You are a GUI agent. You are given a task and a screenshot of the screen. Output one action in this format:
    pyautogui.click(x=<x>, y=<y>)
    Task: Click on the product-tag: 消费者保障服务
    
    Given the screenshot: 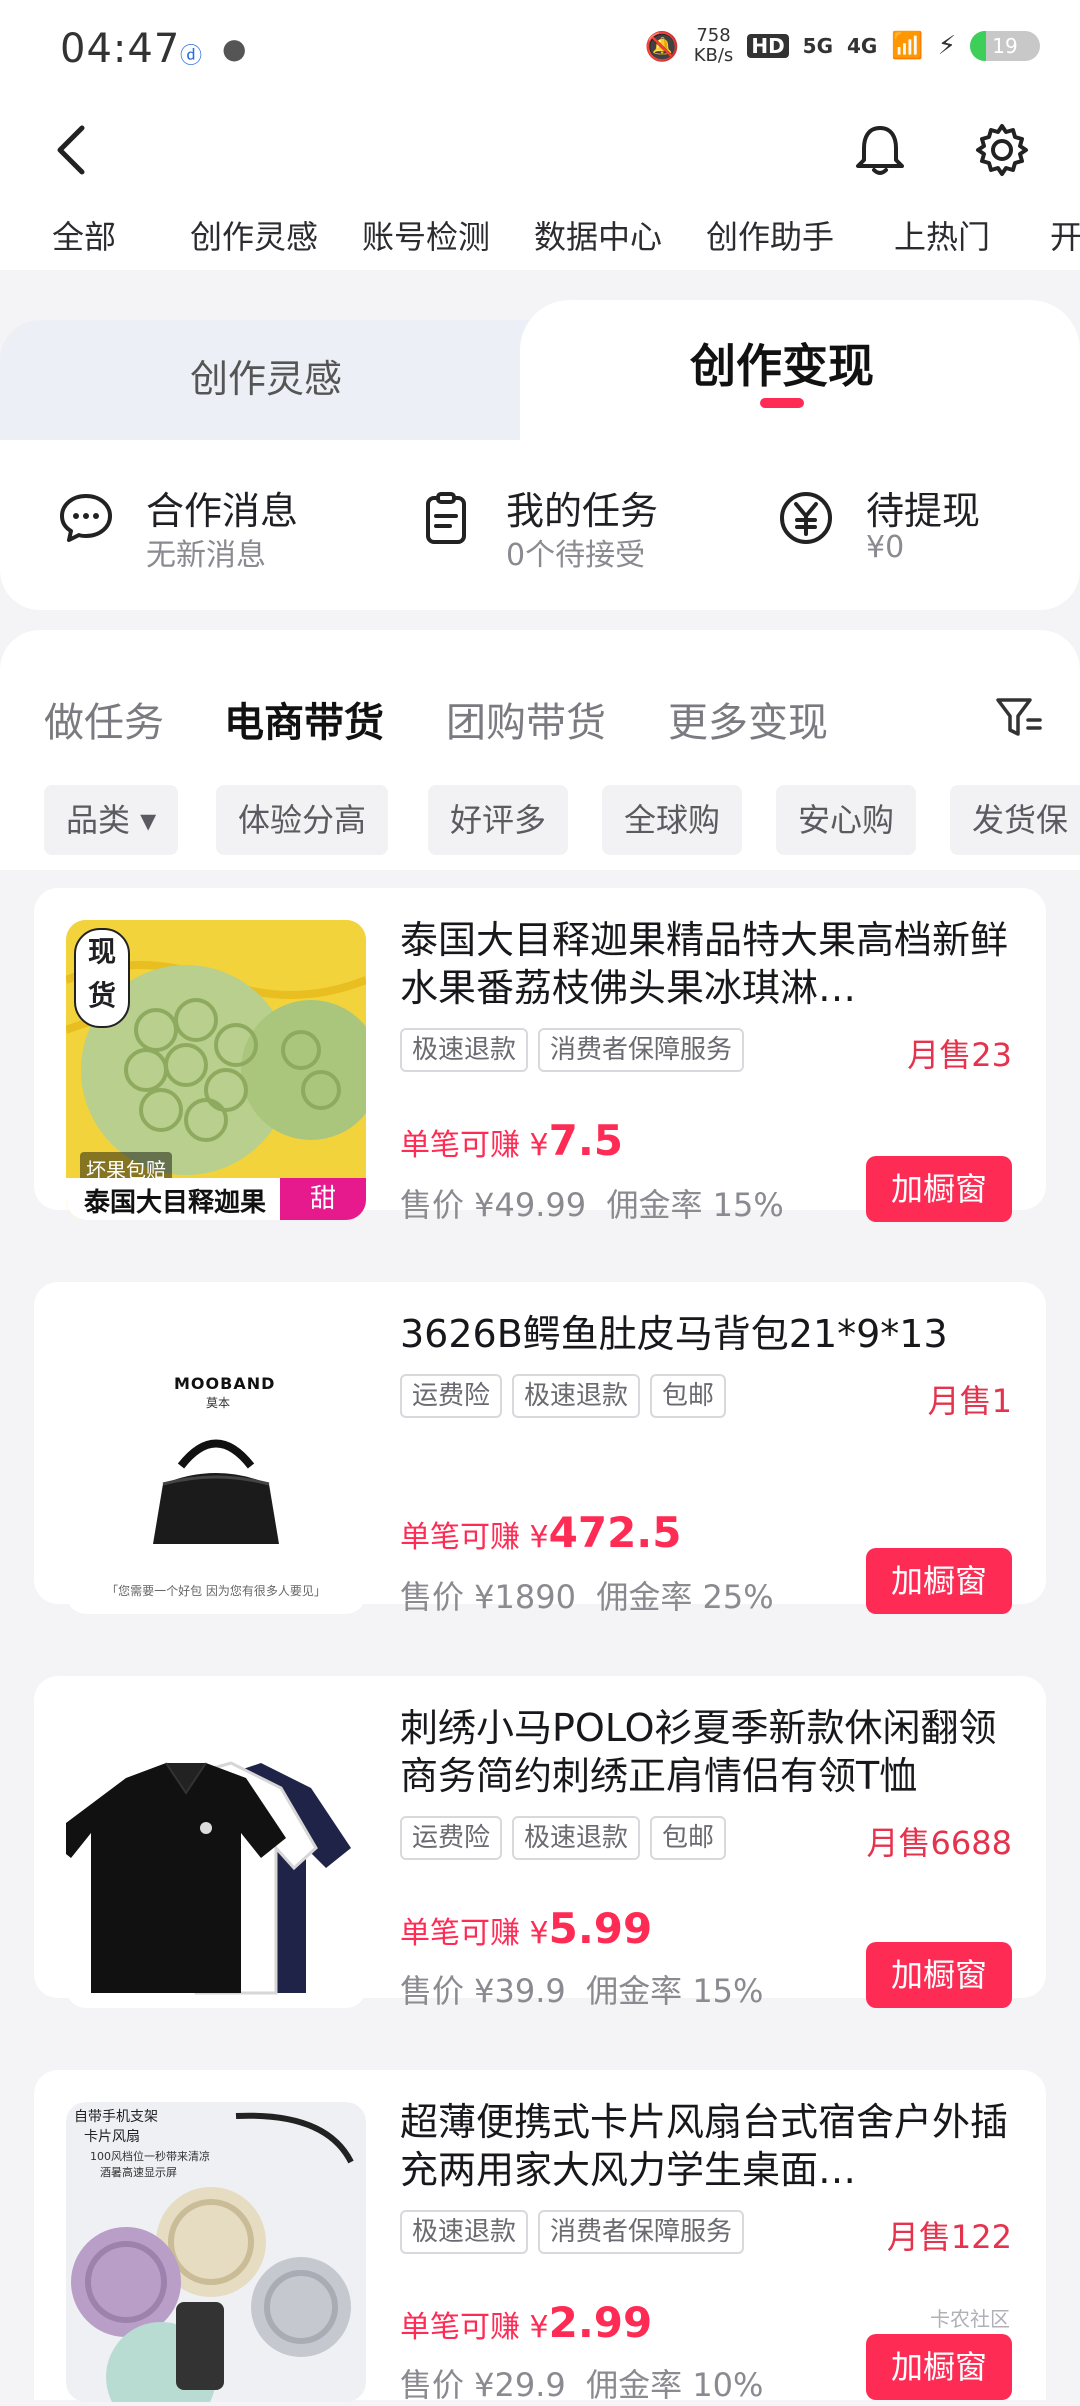 What is the action you would take?
    pyautogui.click(x=641, y=2232)
    